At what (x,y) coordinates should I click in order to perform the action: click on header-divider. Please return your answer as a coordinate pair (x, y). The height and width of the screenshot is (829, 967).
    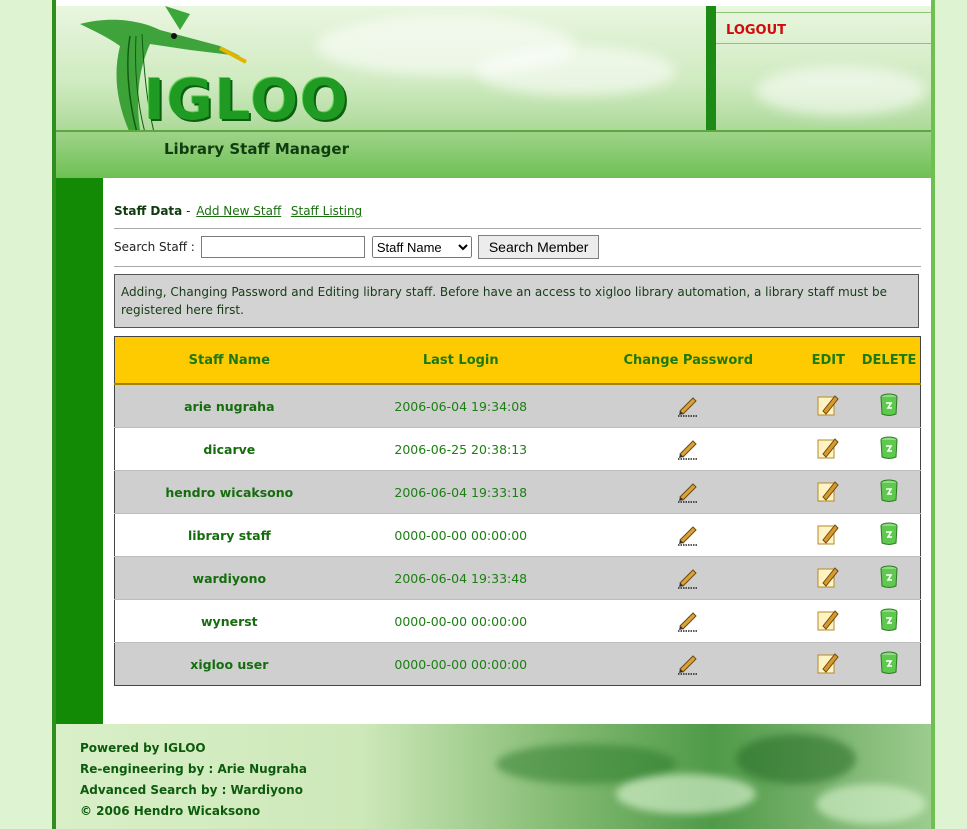
    Looking at the image, I should click on (711, 68).